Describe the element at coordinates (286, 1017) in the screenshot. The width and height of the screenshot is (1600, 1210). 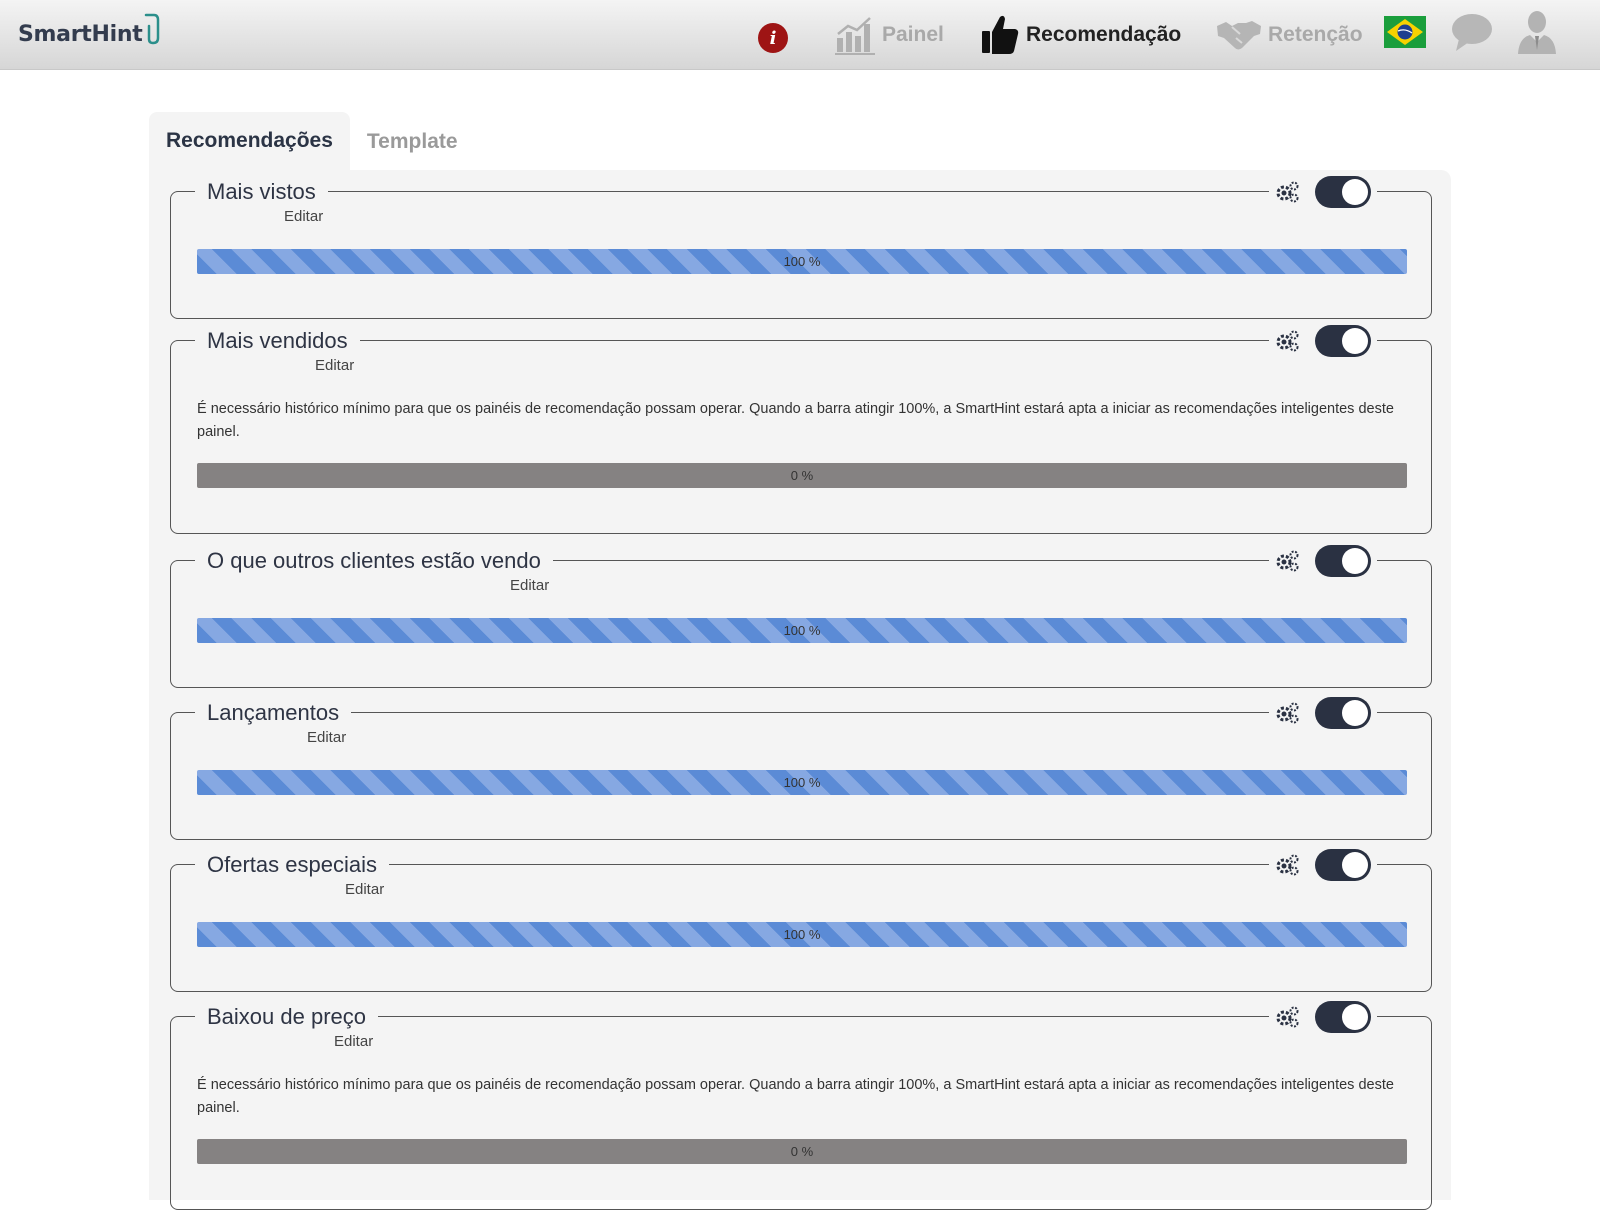
I see `card-title: Baixou de preço` at that location.